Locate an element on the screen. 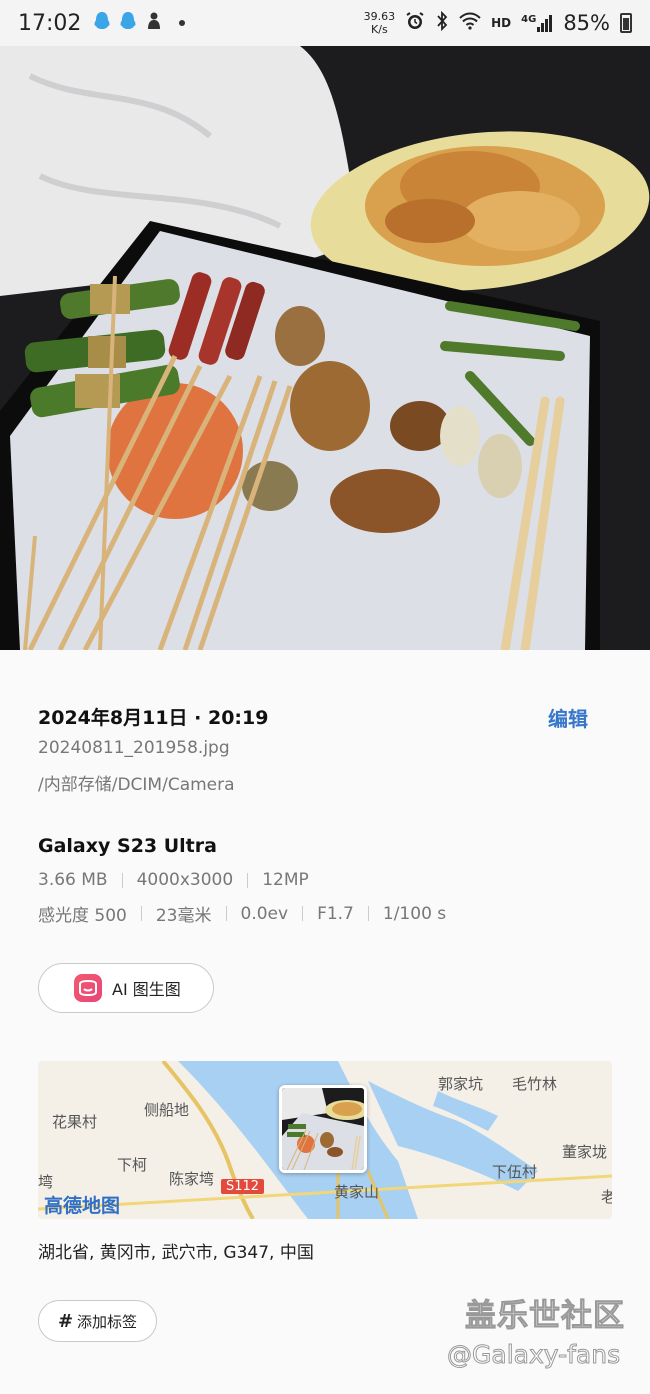 The height and width of the screenshot is (1394, 650). edit-button: 编辑 is located at coordinates (568, 717).